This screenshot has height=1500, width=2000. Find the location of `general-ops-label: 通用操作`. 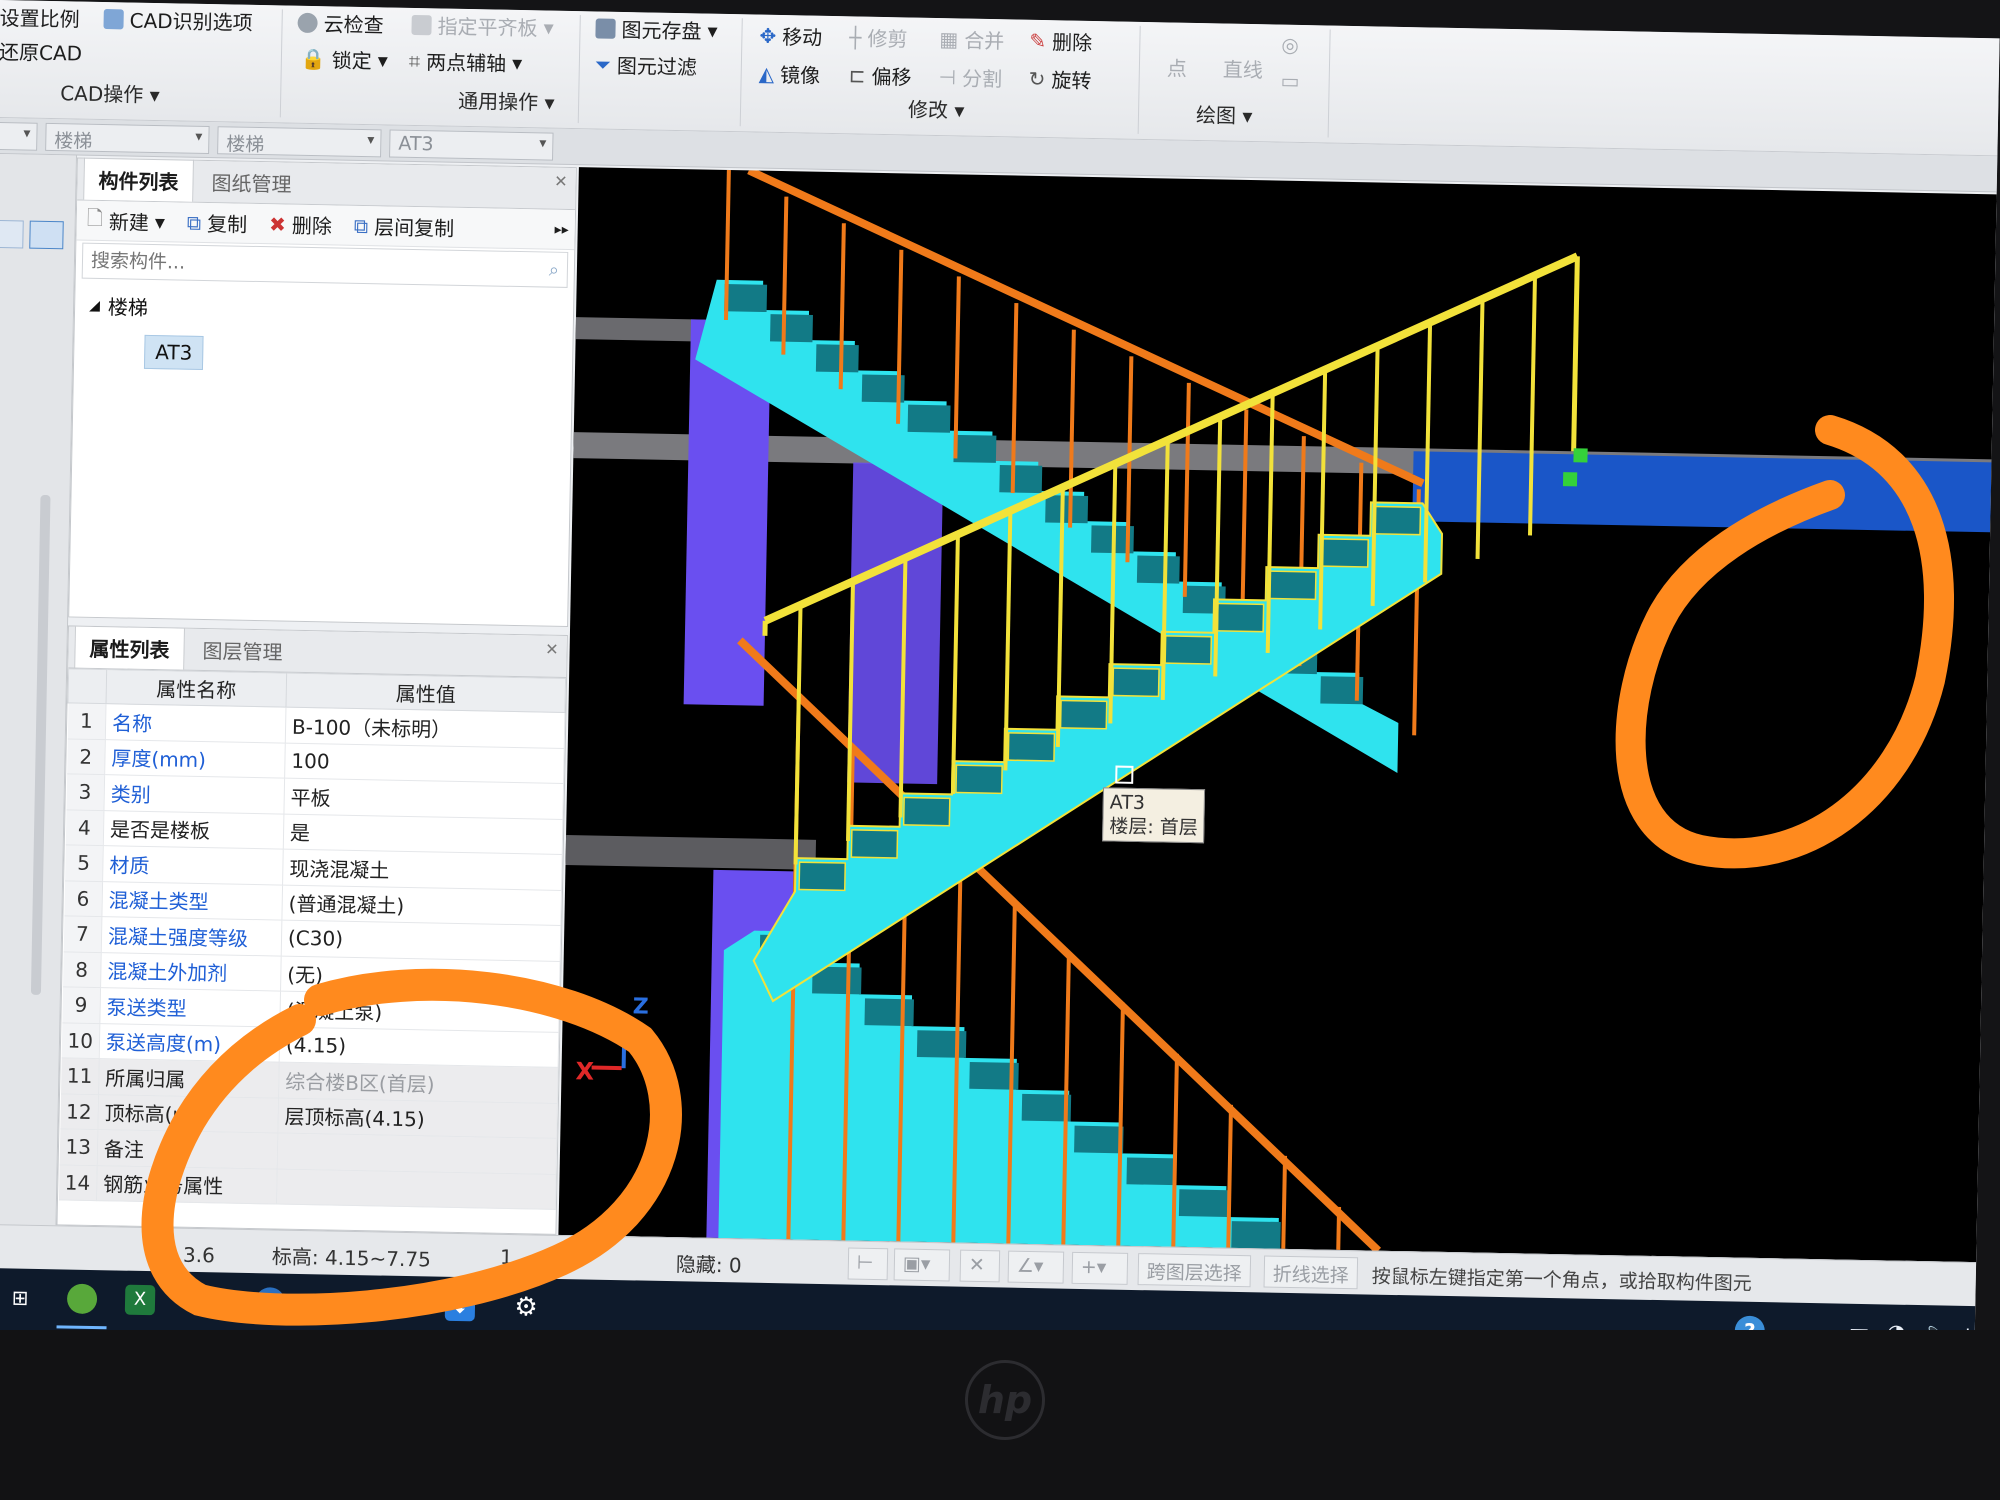

general-ops-label: 通用操作 is located at coordinates (498, 101).